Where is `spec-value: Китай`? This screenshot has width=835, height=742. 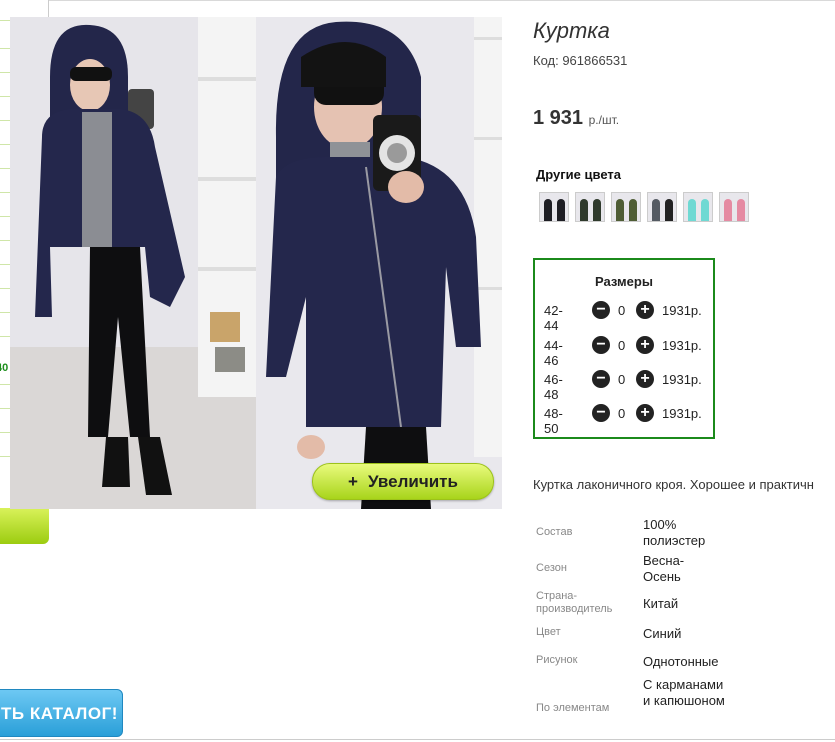
spec-value: Китай is located at coordinates (661, 603).